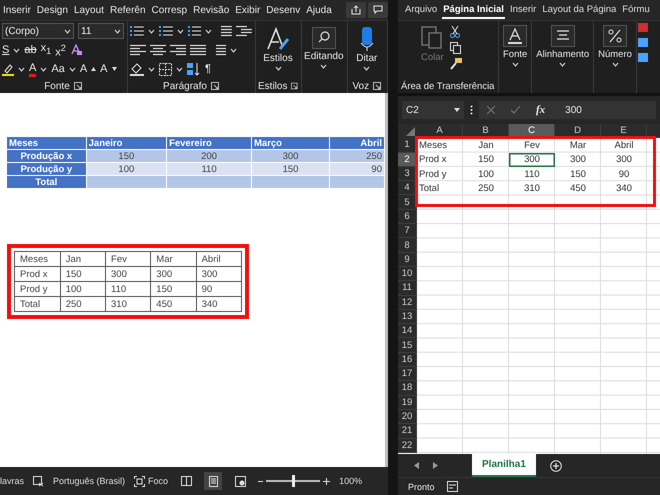  I want to click on row-header: 7, so click(407, 231).